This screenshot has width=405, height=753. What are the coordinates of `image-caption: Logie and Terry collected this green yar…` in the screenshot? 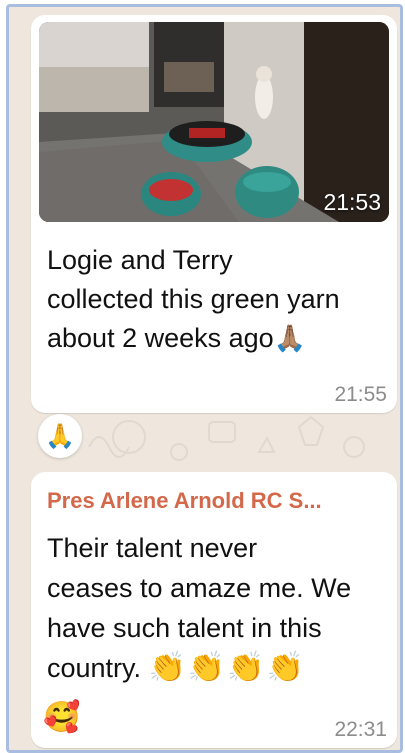 It's located at (217, 299).